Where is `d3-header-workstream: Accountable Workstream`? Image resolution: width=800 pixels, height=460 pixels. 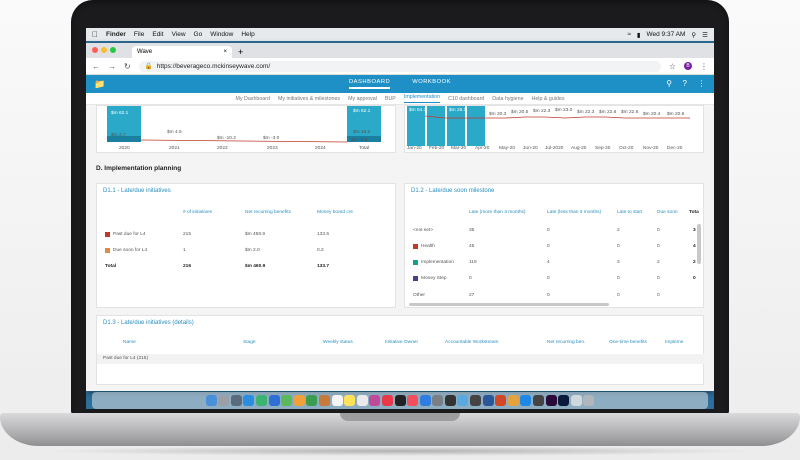
d3-header-workstream: Accountable Workstream is located at coordinates (472, 342).